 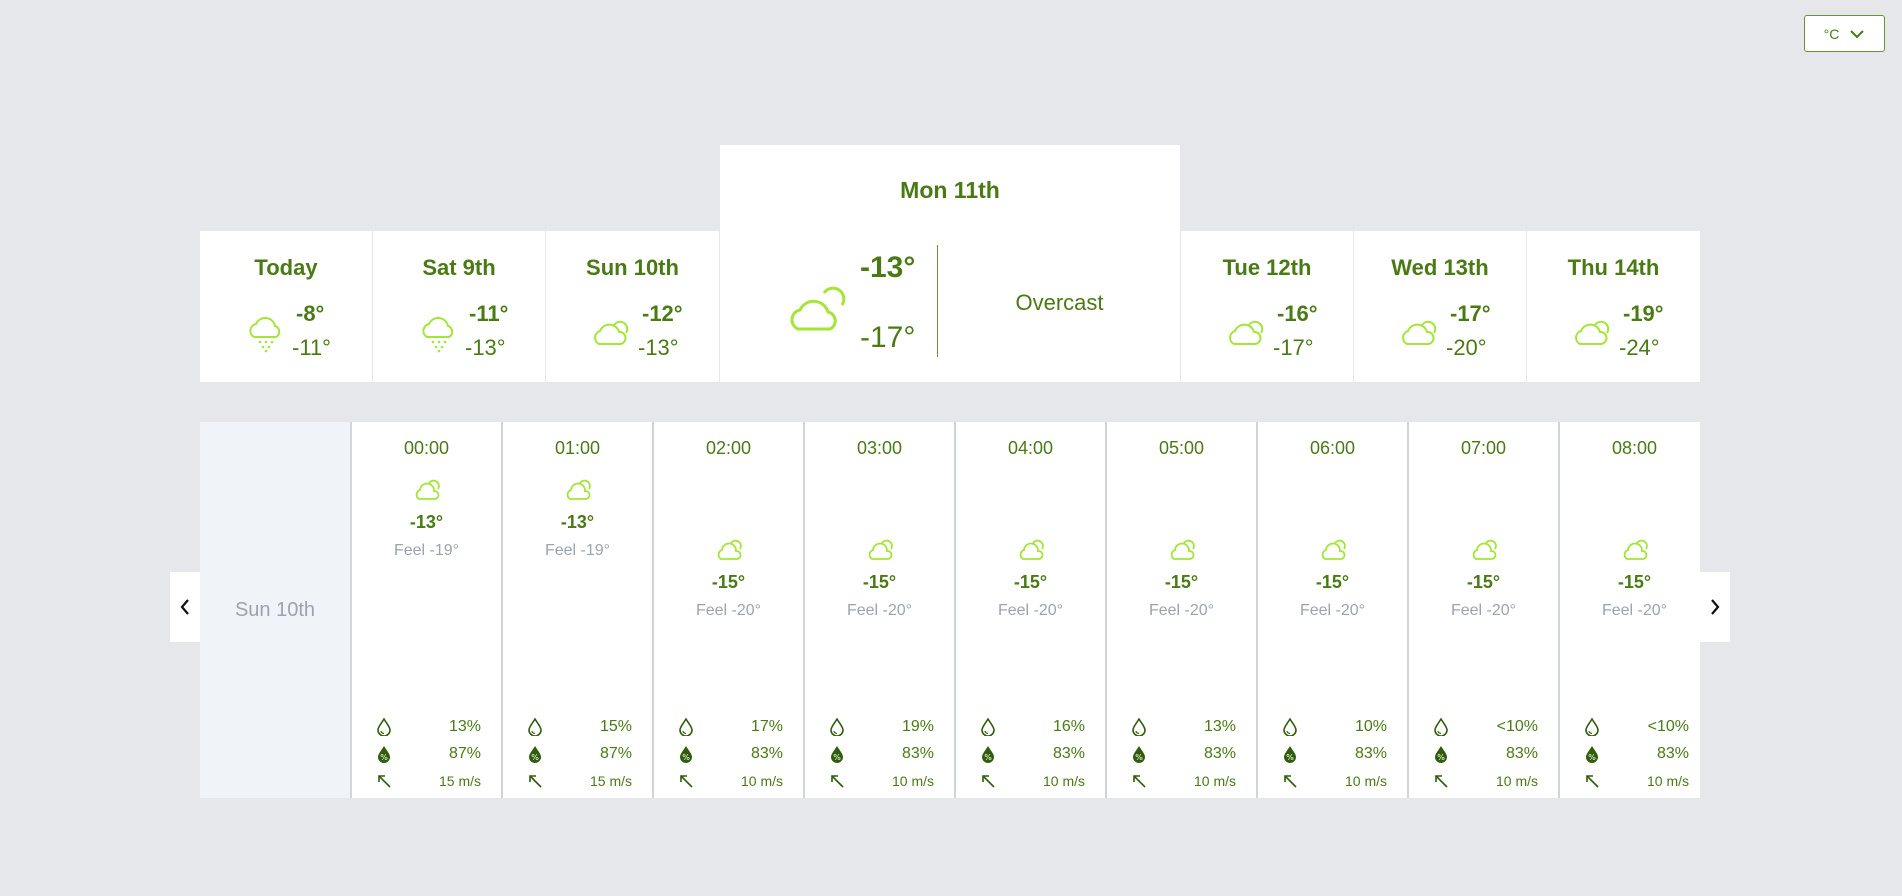 I want to click on humidity-value: 87%, so click(x=615, y=753).